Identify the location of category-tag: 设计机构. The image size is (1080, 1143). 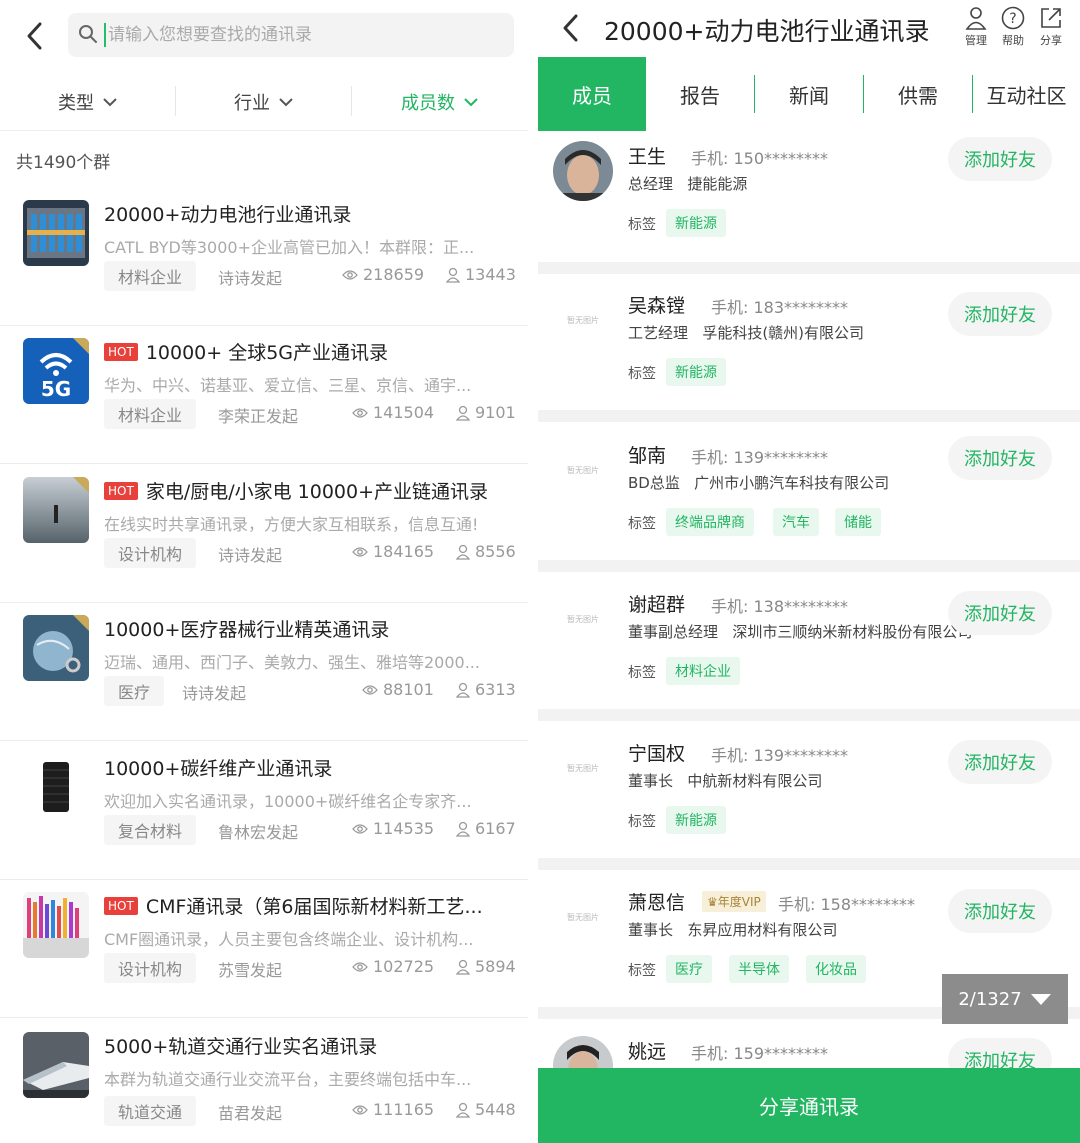
(150, 968).